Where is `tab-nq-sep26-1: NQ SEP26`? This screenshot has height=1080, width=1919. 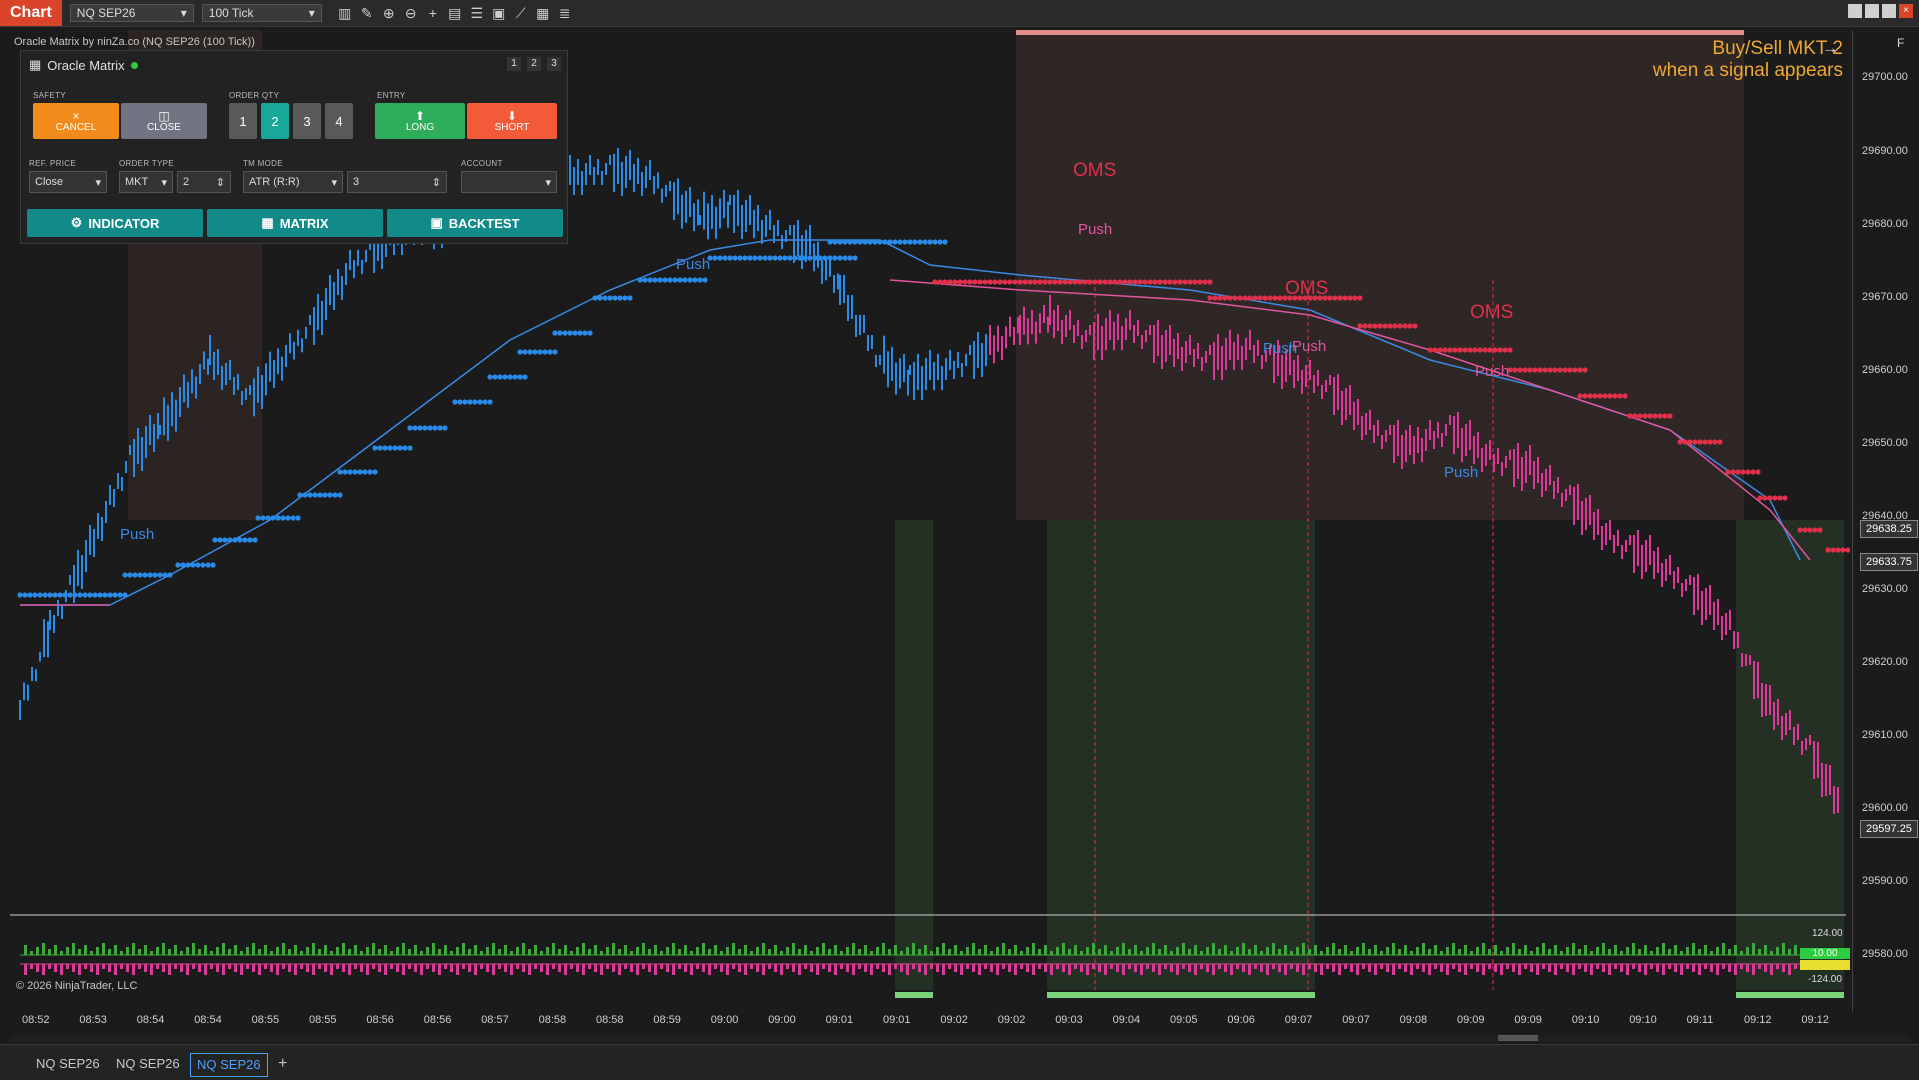
tab-nq-sep26-1: NQ SEP26 is located at coordinates (68, 1064).